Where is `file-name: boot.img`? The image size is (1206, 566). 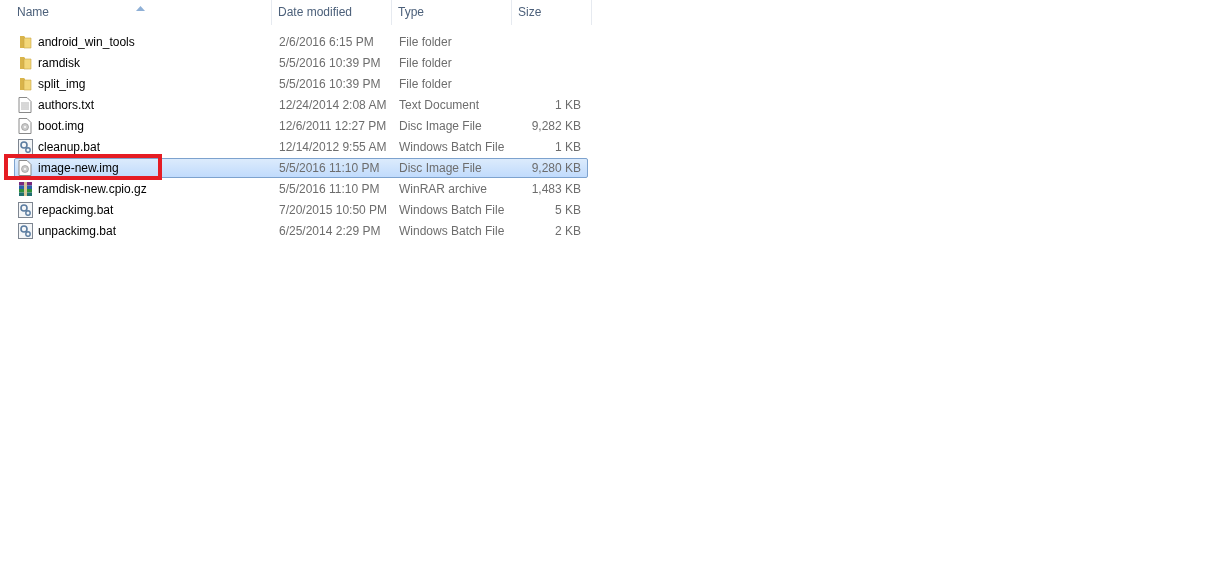 file-name: boot.img is located at coordinates (61, 126).